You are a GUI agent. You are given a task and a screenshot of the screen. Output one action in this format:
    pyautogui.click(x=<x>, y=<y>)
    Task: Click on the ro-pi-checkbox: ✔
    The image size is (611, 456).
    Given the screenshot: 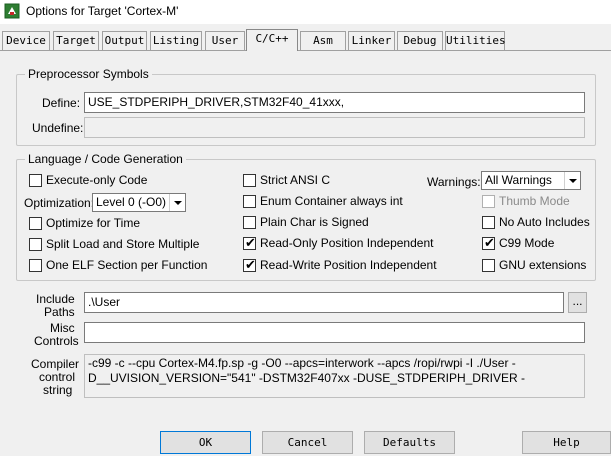 What is the action you would take?
    pyautogui.click(x=249, y=242)
    